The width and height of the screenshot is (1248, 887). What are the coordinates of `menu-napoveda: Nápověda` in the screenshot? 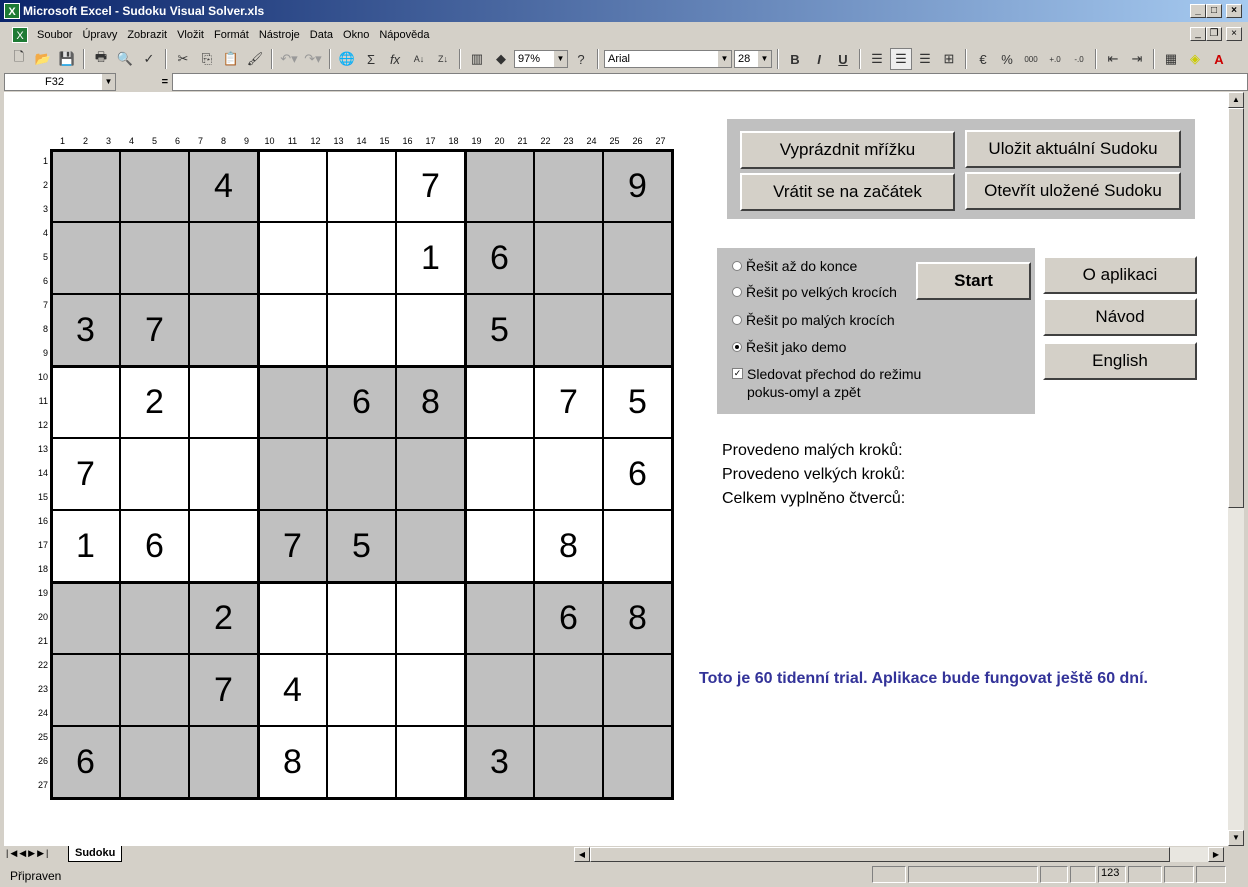 It's located at (404, 35).